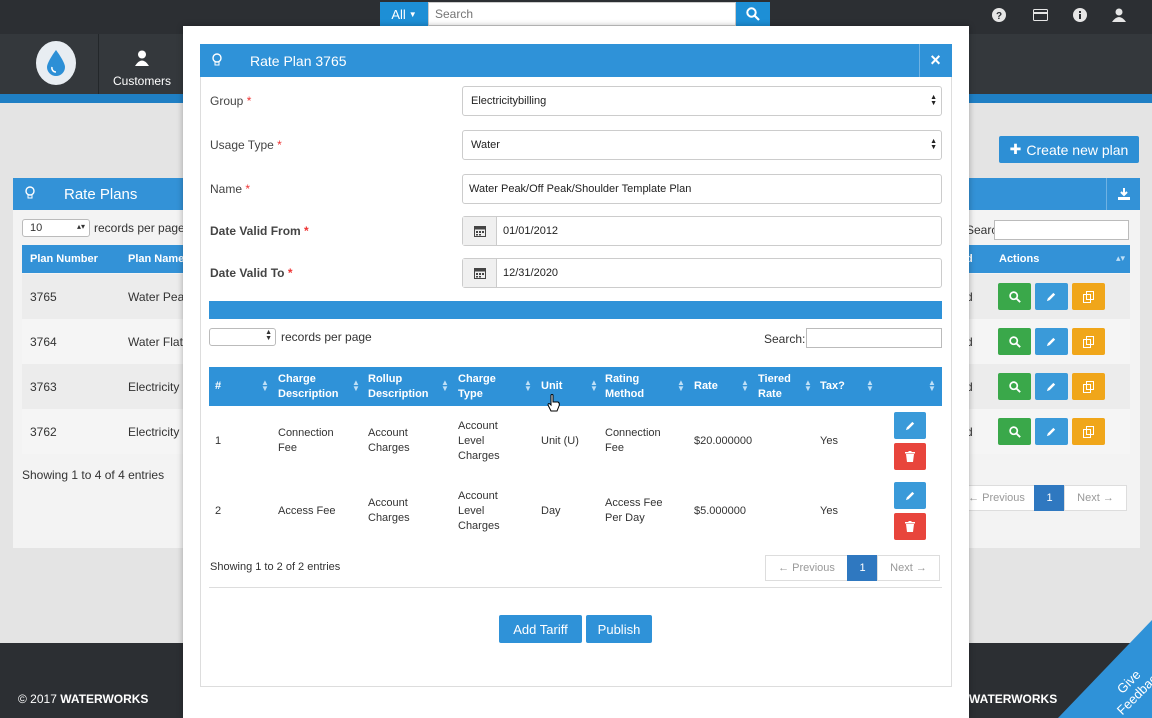 Image resolution: width=1152 pixels, height=718 pixels. What do you see at coordinates (139, 228) in the screenshot?
I see `records-per-page-label: records per page` at bounding box center [139, 228].